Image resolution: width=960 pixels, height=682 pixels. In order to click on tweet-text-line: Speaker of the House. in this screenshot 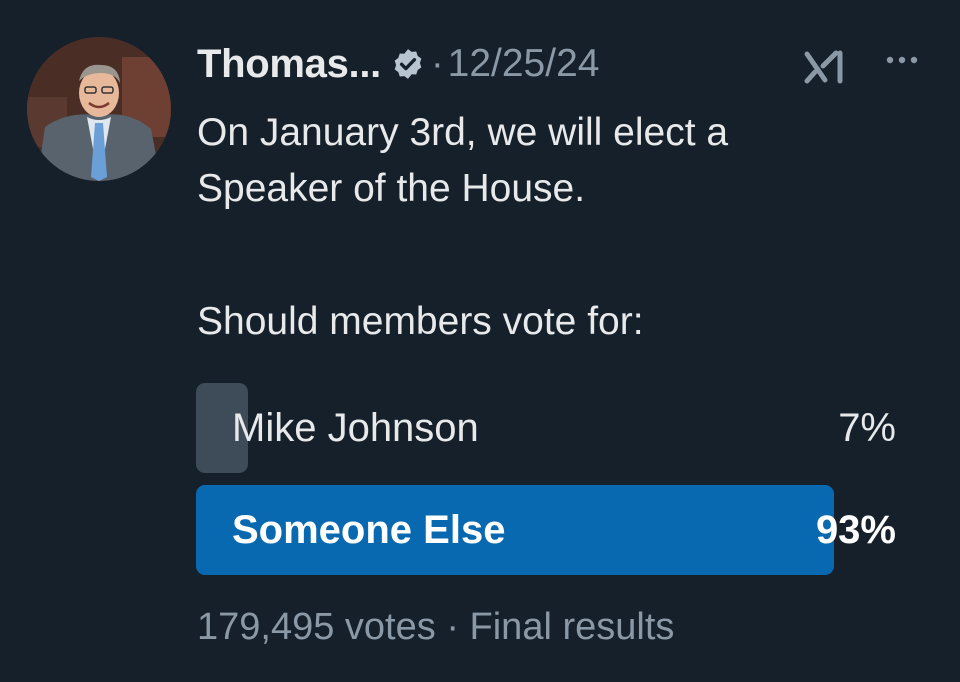, I will do `click(391, 188)`.